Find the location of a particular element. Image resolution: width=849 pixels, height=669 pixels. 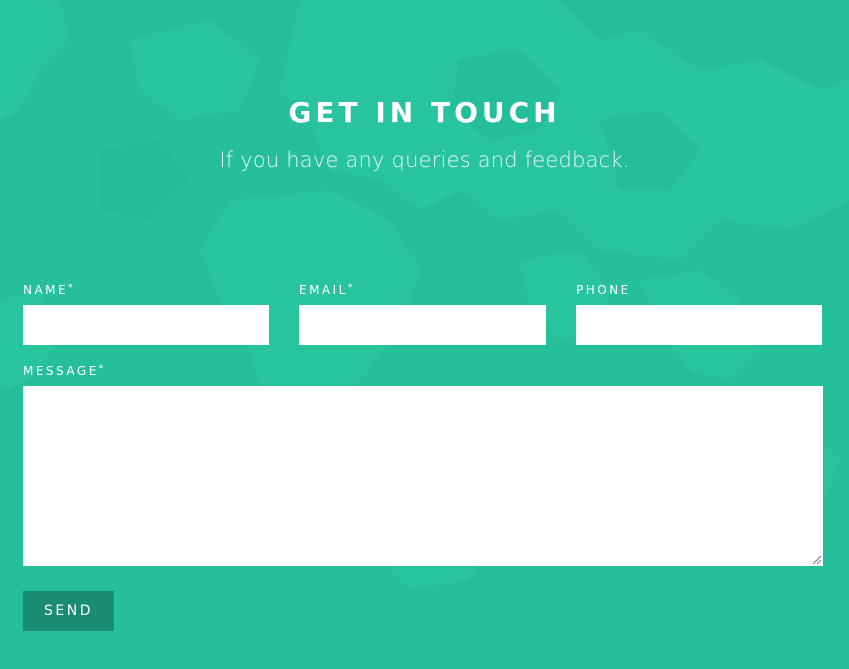

name-label: NAME* is located at coordinates (48, 290).